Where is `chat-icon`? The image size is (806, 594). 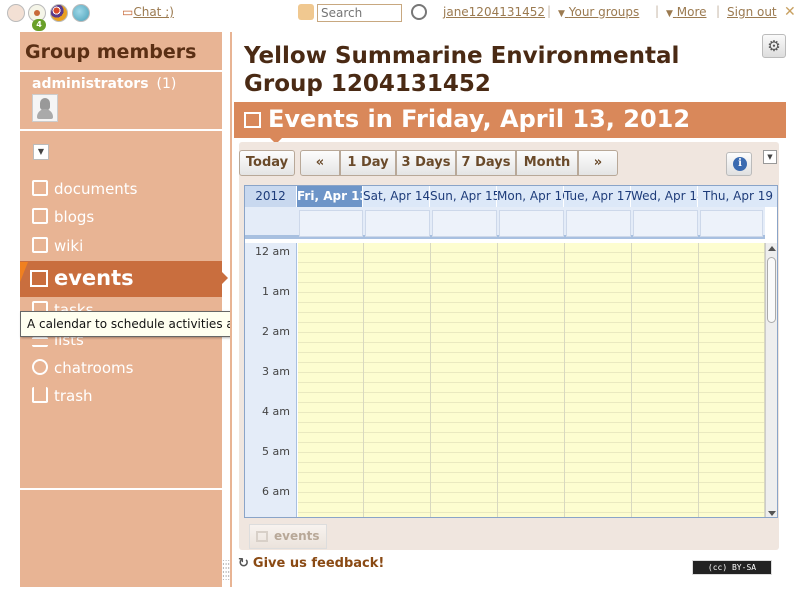
chat-icon is located at coordinates (40, 367).